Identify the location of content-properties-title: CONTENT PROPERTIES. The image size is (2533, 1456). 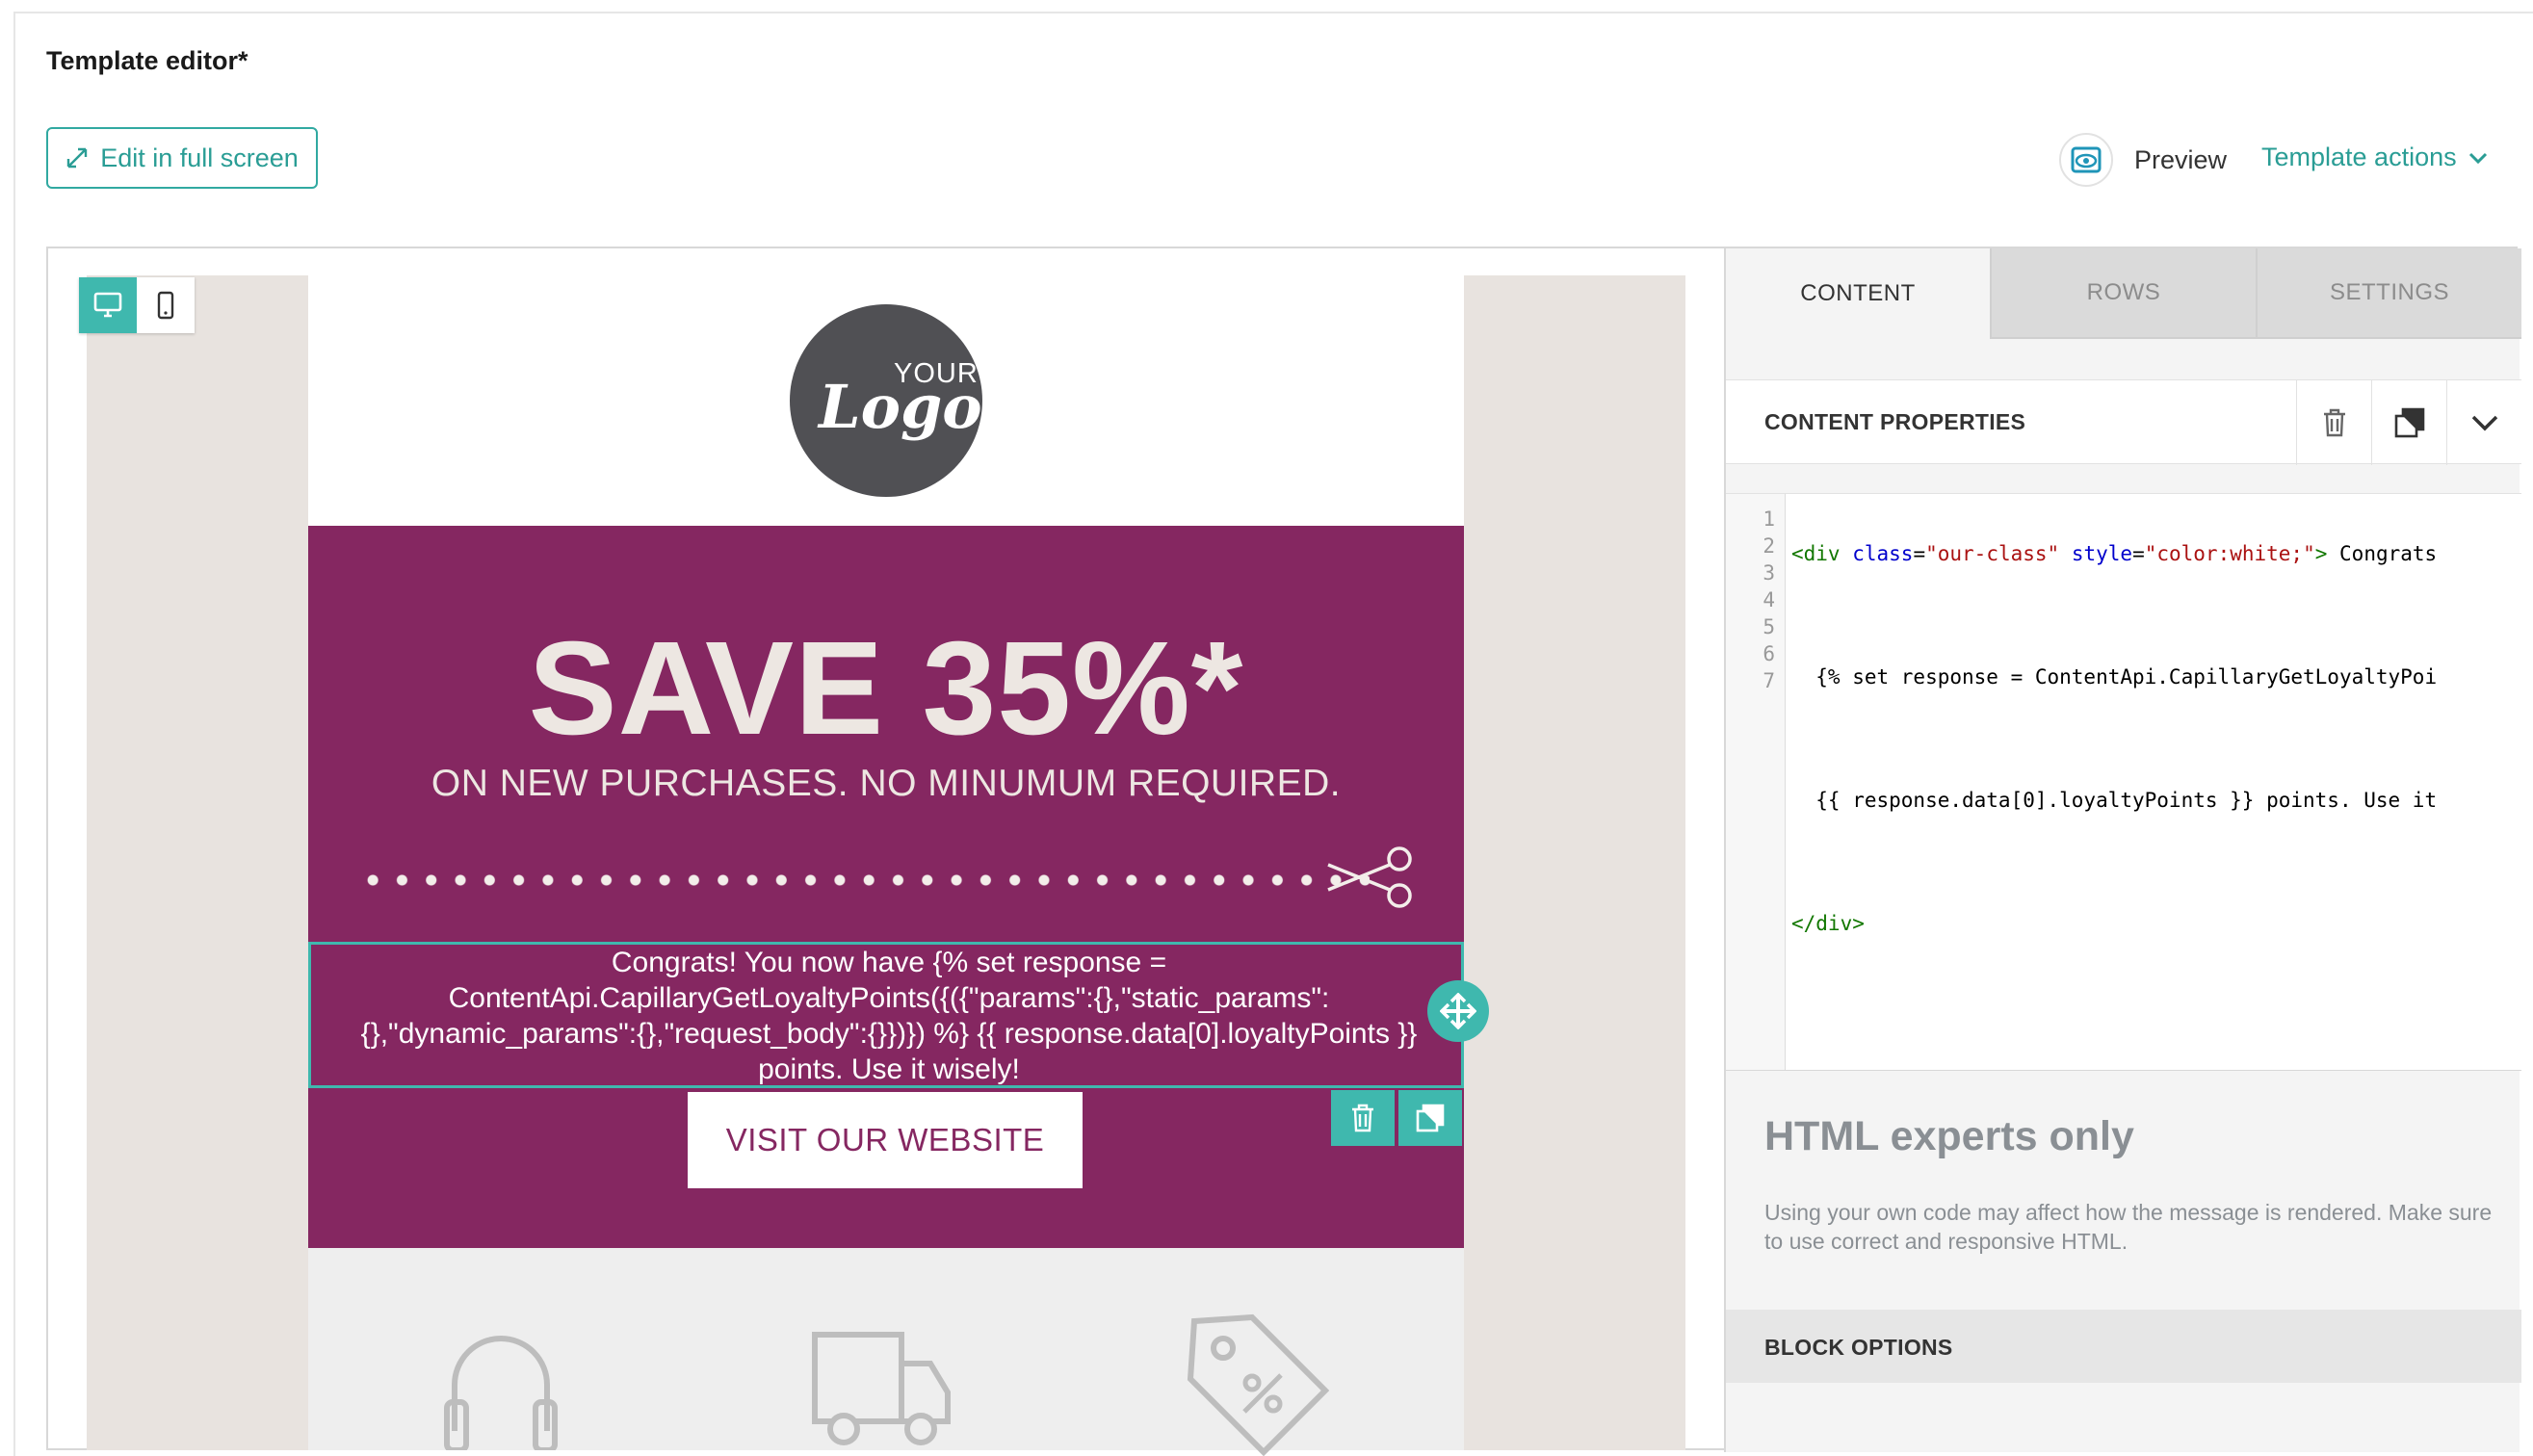
(1895, 421).